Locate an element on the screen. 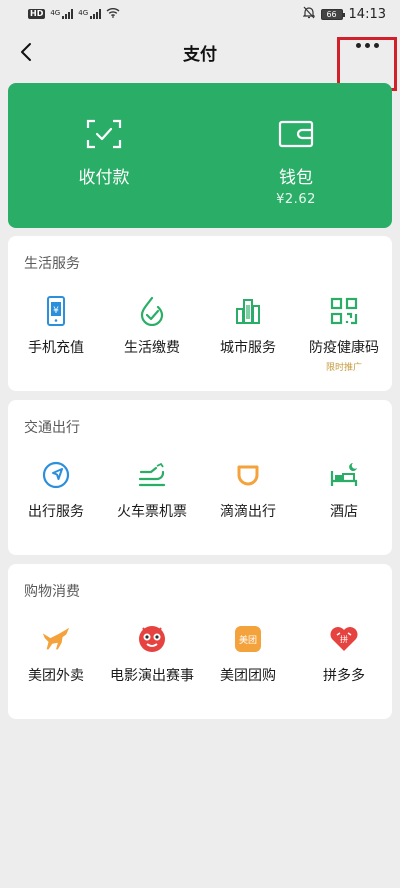  city-service-item: 城市服务 is located at coordinates (248, 334).